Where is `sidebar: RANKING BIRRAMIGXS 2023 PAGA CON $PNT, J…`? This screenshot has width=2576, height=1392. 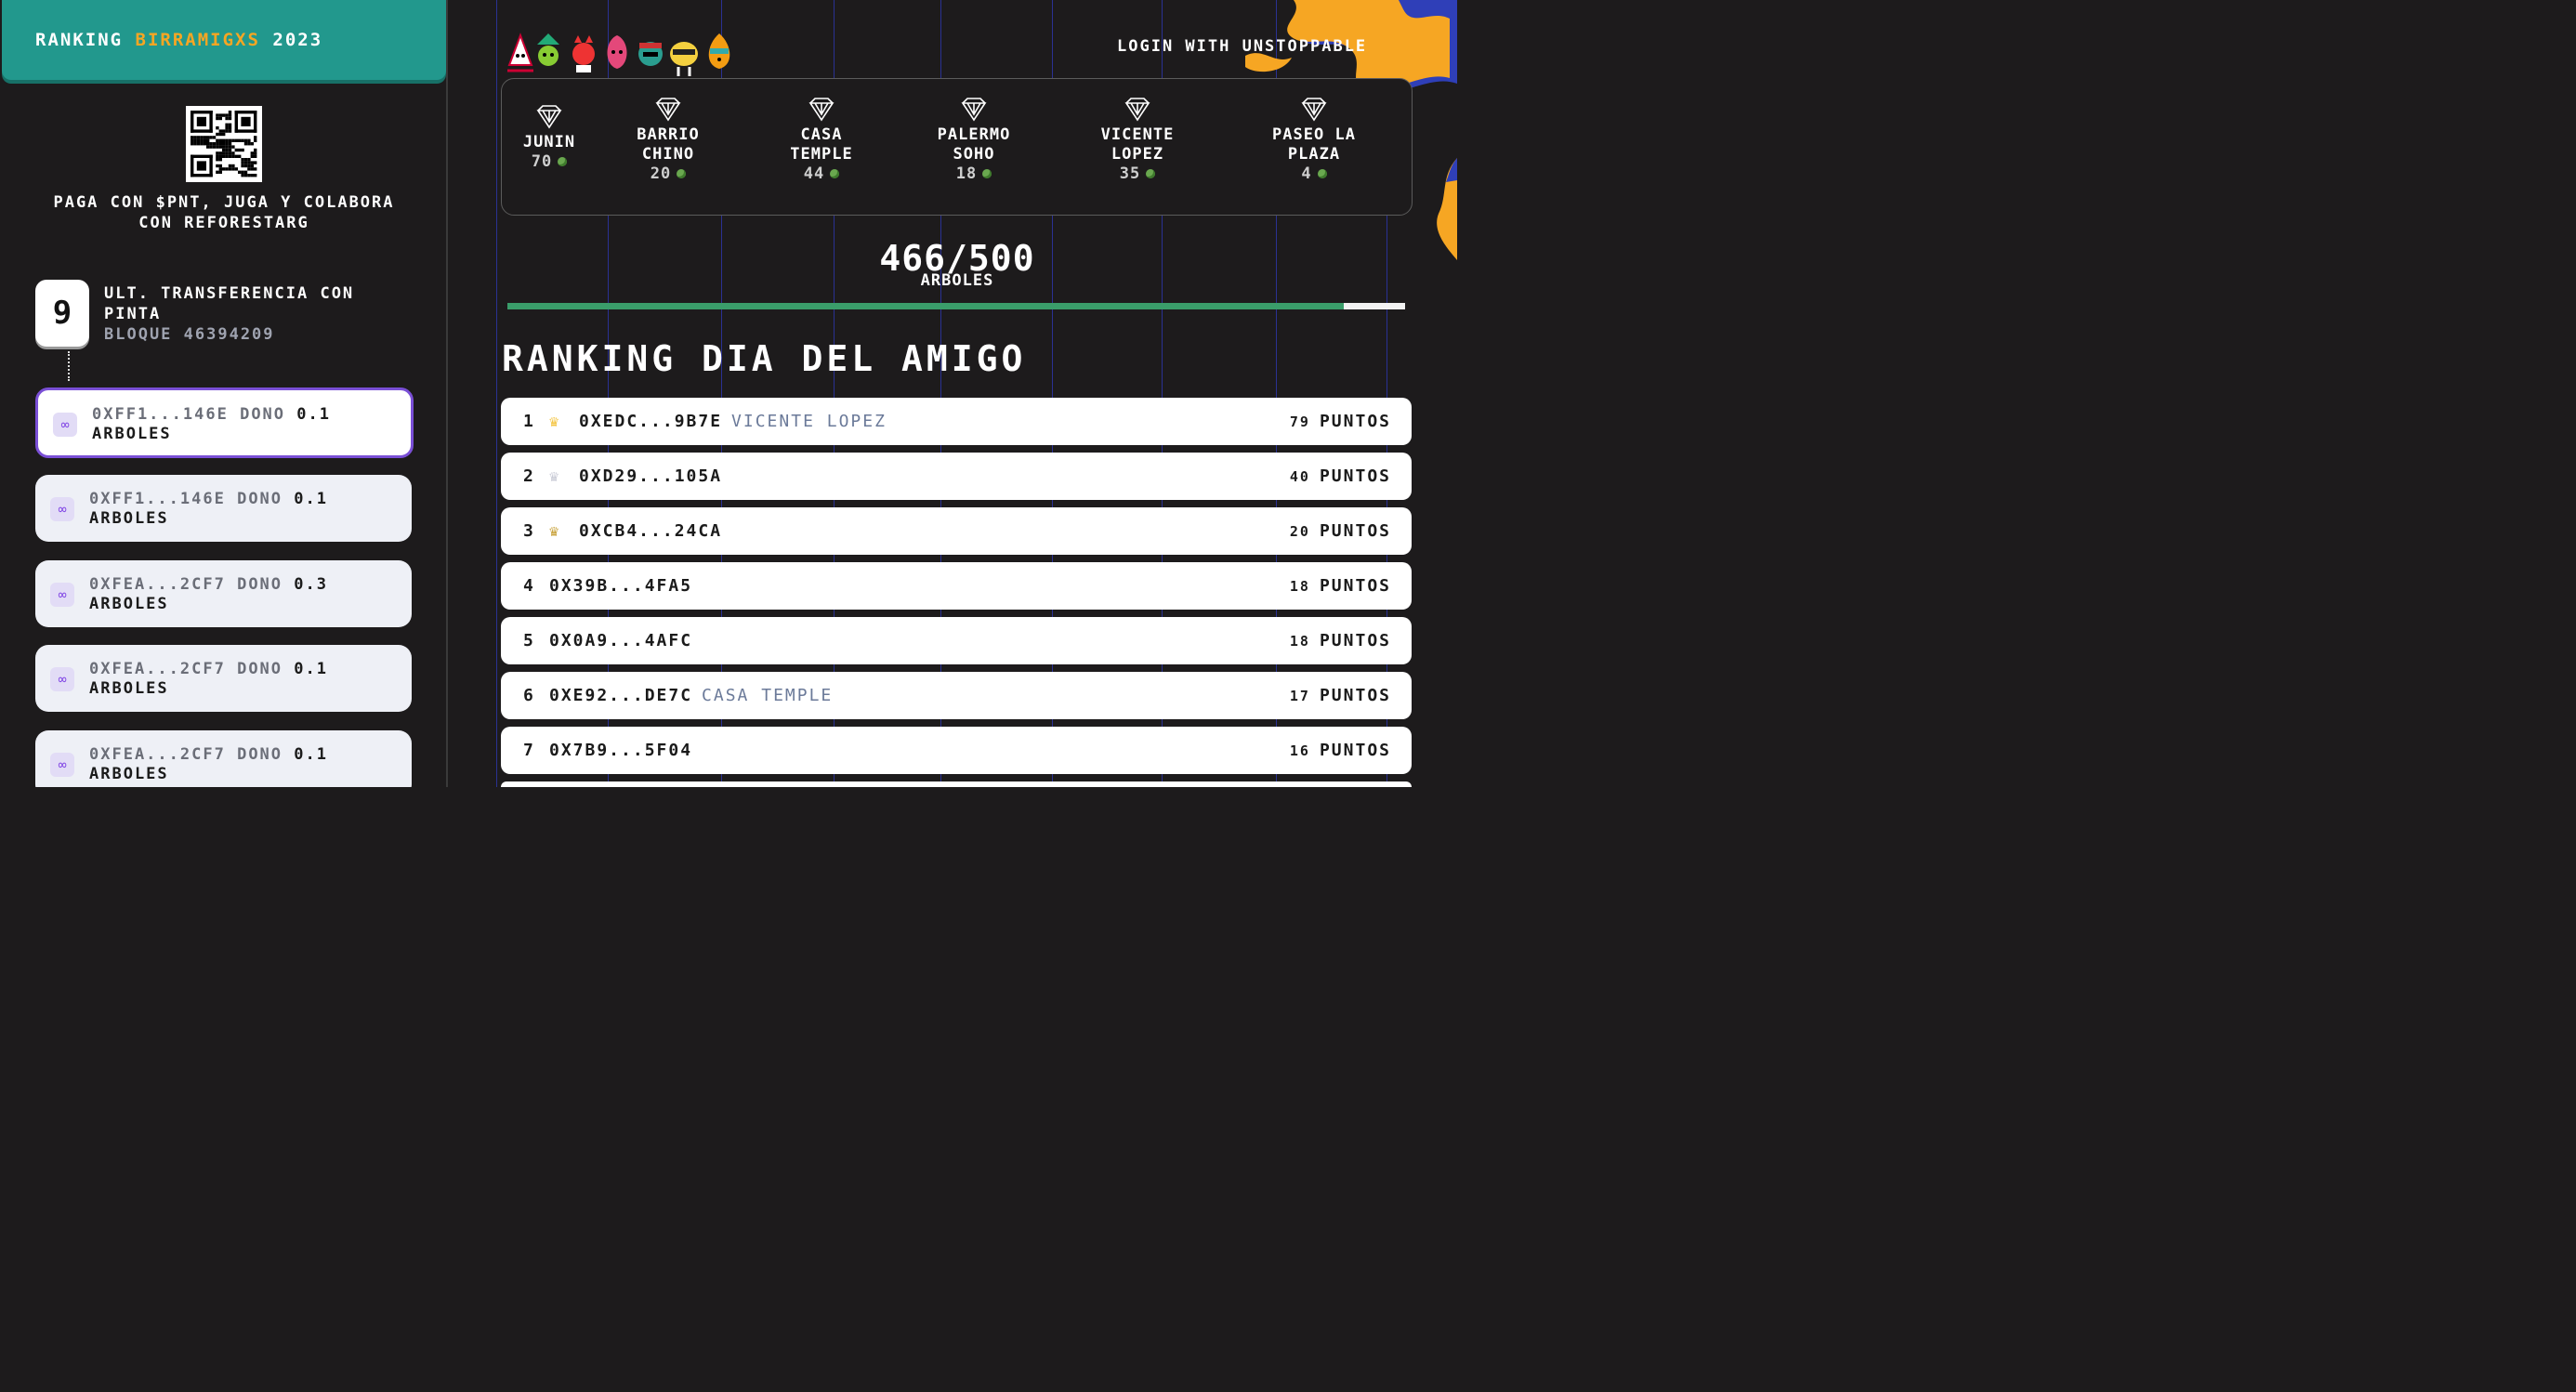 sidebar: RANKING BIRRAMIGXS 2023 PAGA CON $PNT, J… is located at coordinates (224, 393).